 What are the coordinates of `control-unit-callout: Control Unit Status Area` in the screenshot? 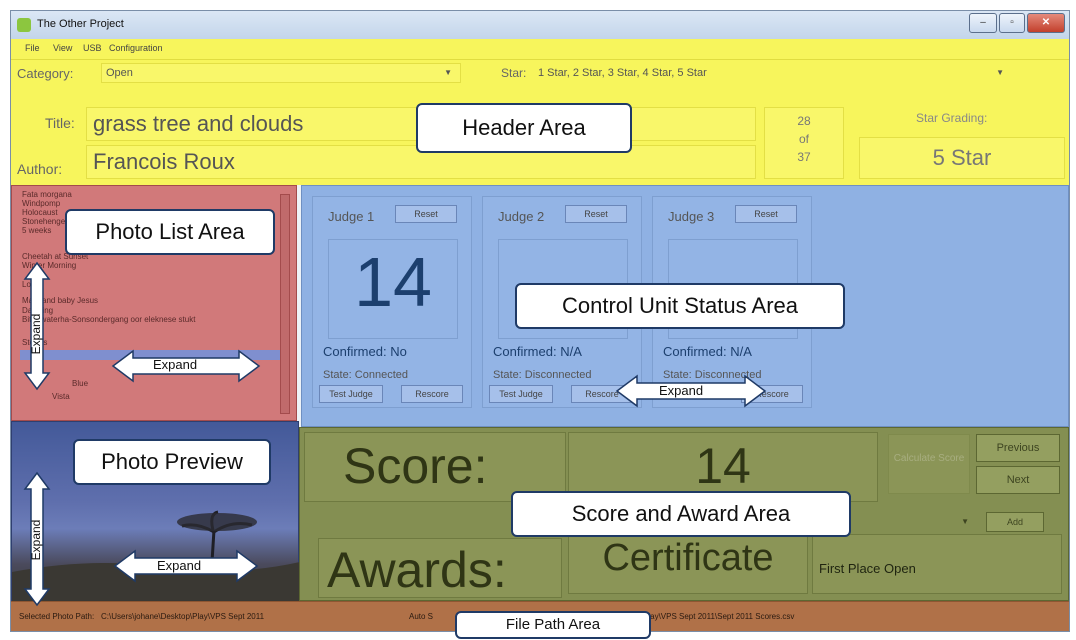 It's located at (680, 306).